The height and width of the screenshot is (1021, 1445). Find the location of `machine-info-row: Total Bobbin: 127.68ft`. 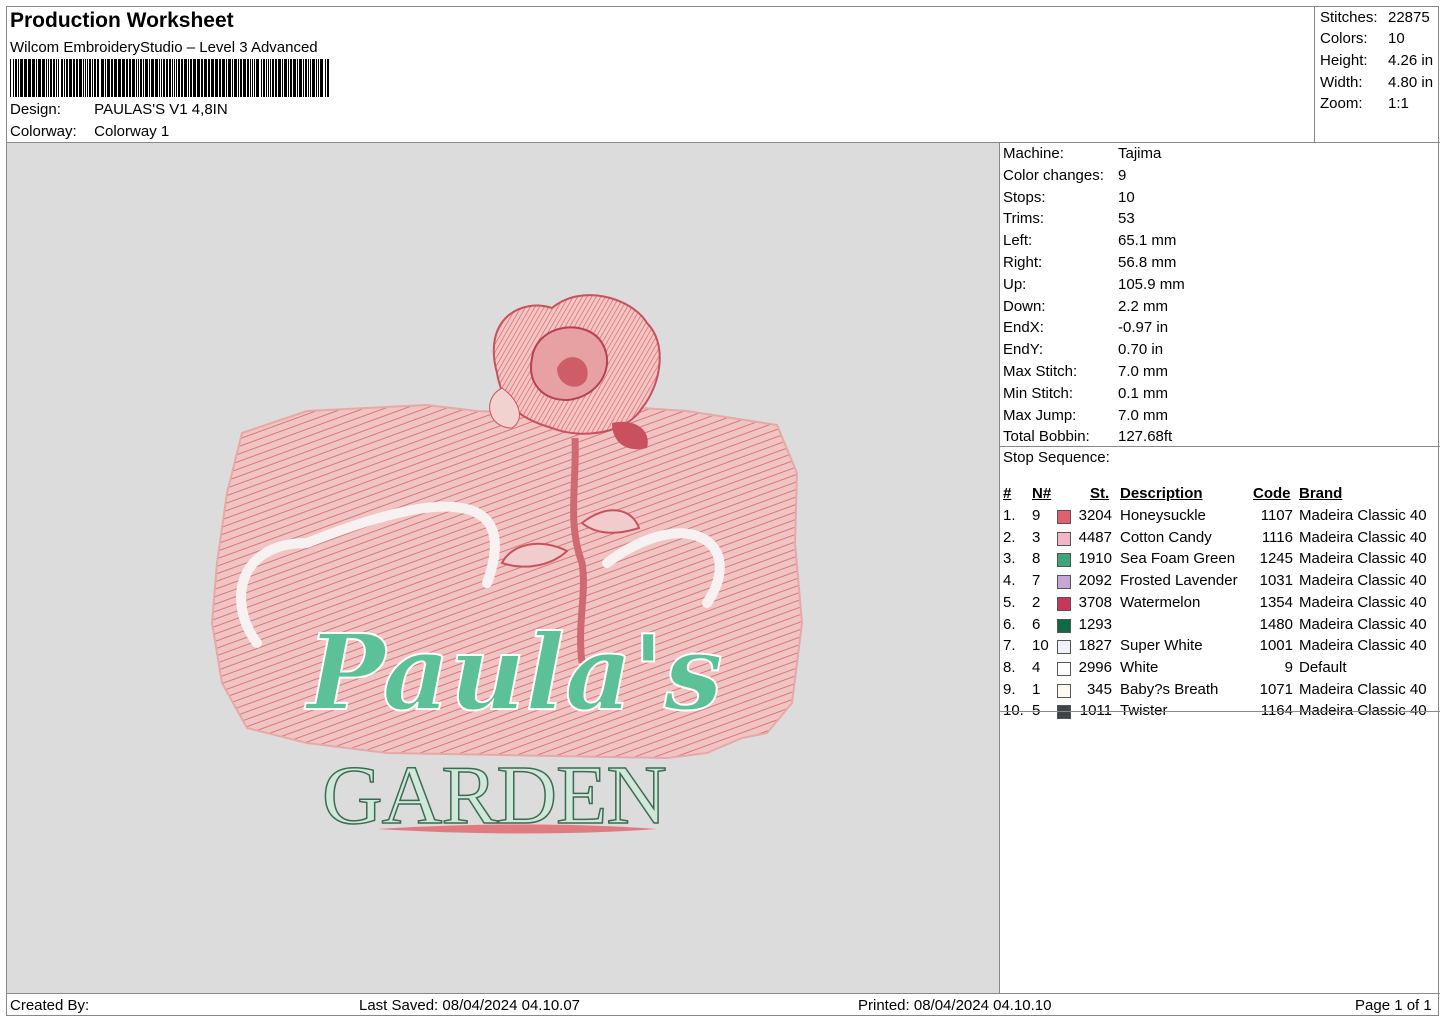

machine-info-row: Total Bobbin: 127.68ft is located at coordinates (1087, 436).